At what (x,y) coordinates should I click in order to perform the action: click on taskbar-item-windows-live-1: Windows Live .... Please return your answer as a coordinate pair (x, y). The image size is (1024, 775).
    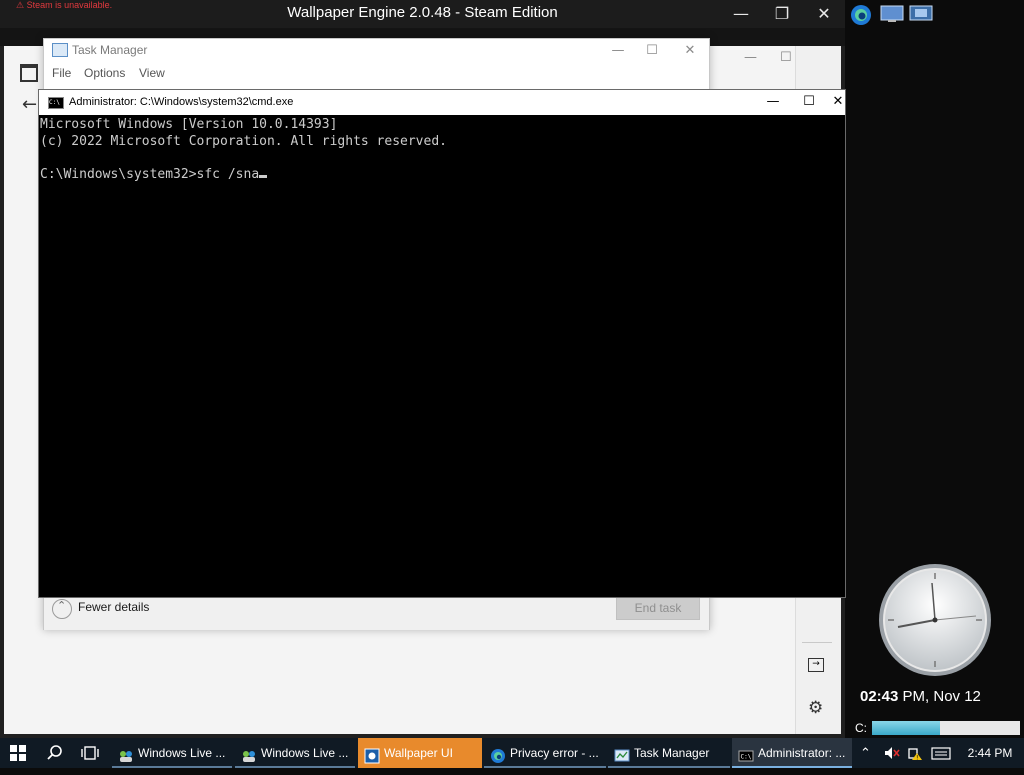
    Looking at the image, I should click on (172, 753).